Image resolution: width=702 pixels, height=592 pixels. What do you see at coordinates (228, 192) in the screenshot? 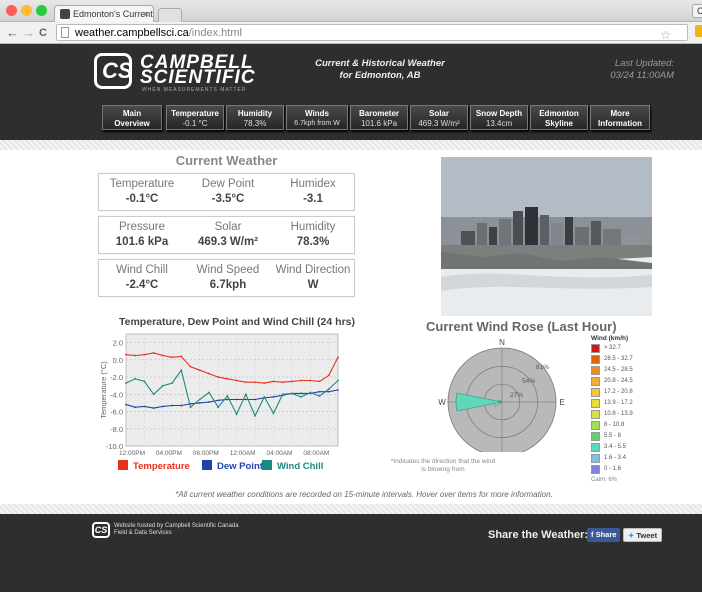
I see `weather-cell: Dew Point -3.5°C` at bounding box center [228, 192].